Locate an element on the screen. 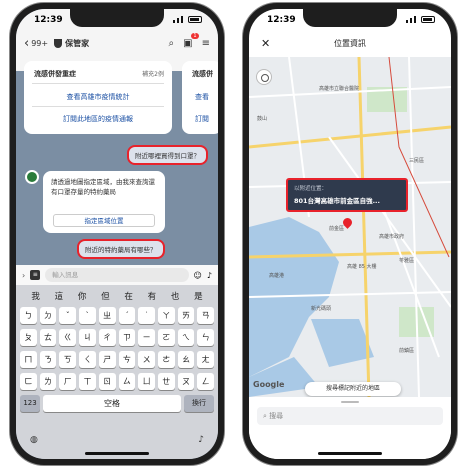 The image size is (467, 467). sheet-handle is located at coordinates (350, 402).